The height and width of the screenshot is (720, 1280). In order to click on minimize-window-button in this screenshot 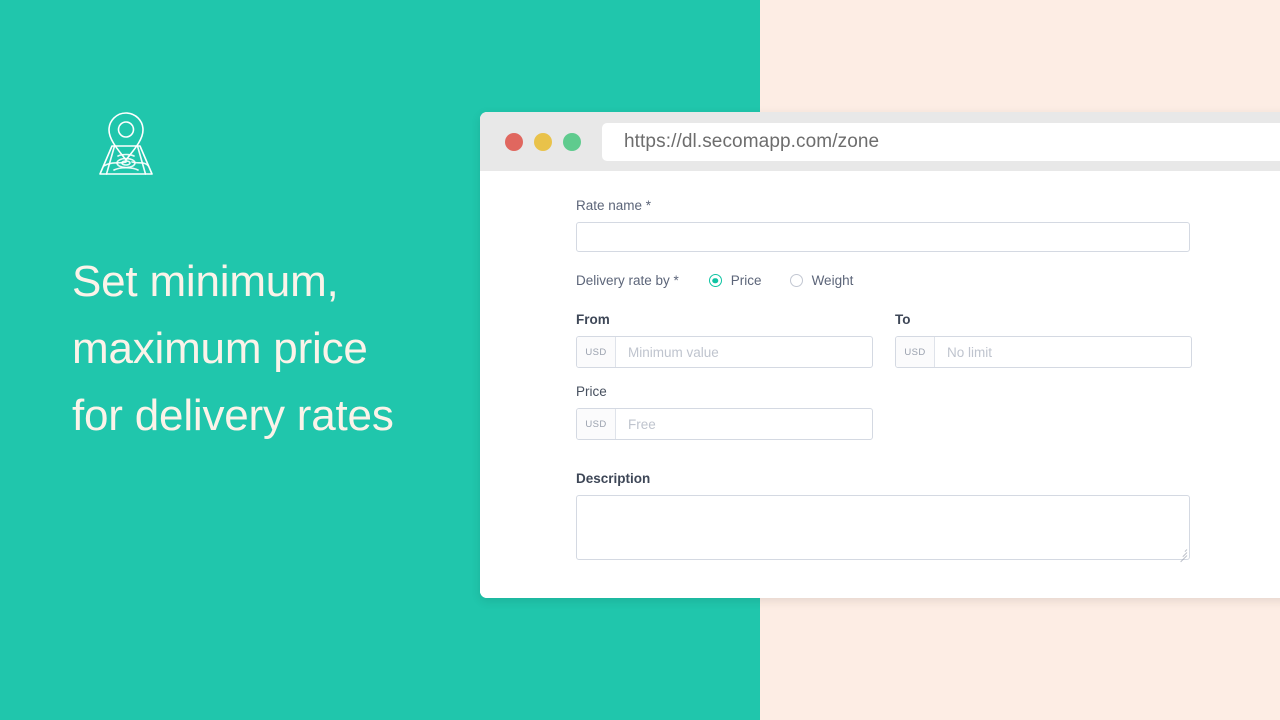, I will do `click(543, 141)`.